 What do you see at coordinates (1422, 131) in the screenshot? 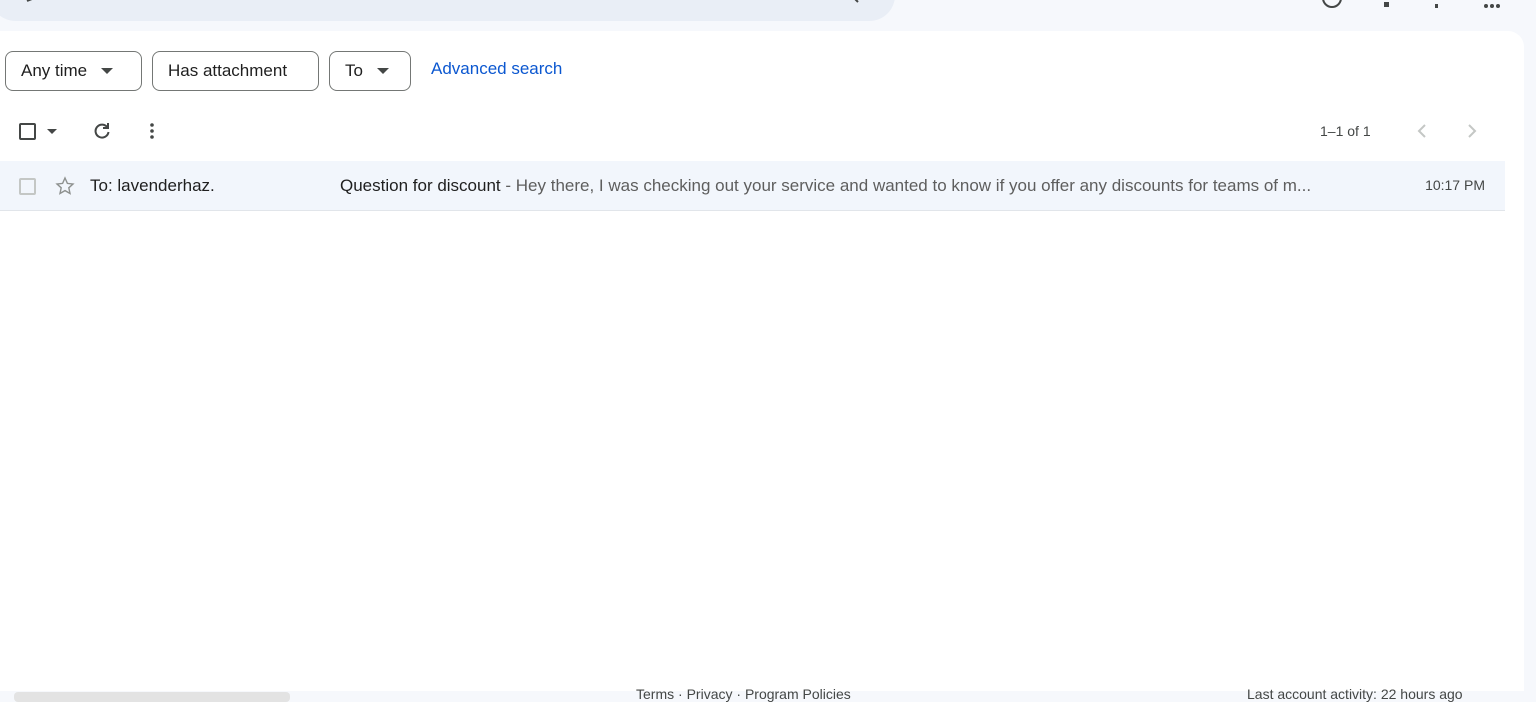
I see `chevron-left-icon` at bounding box center [1422, 131].